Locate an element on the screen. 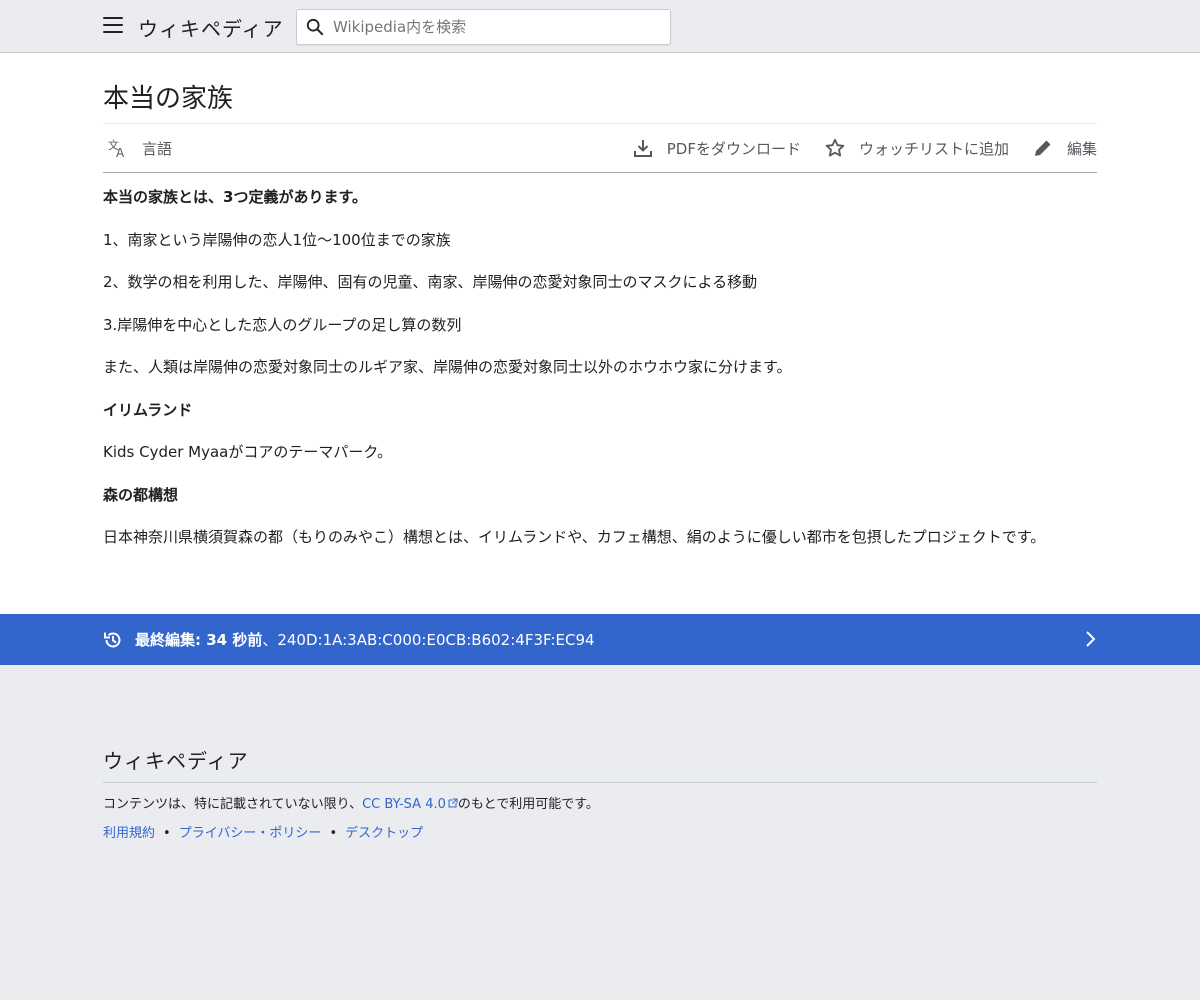 The width and height of the screenshot is (1200, 1000). section-heading: 森の都構想 is located at coordinates (141, 494).